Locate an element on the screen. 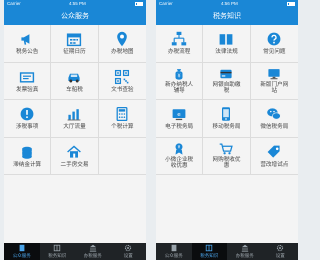 The width and height of the screenshot is (320, 260). page-title: 税务知识 is located at coordinates (227, 16).